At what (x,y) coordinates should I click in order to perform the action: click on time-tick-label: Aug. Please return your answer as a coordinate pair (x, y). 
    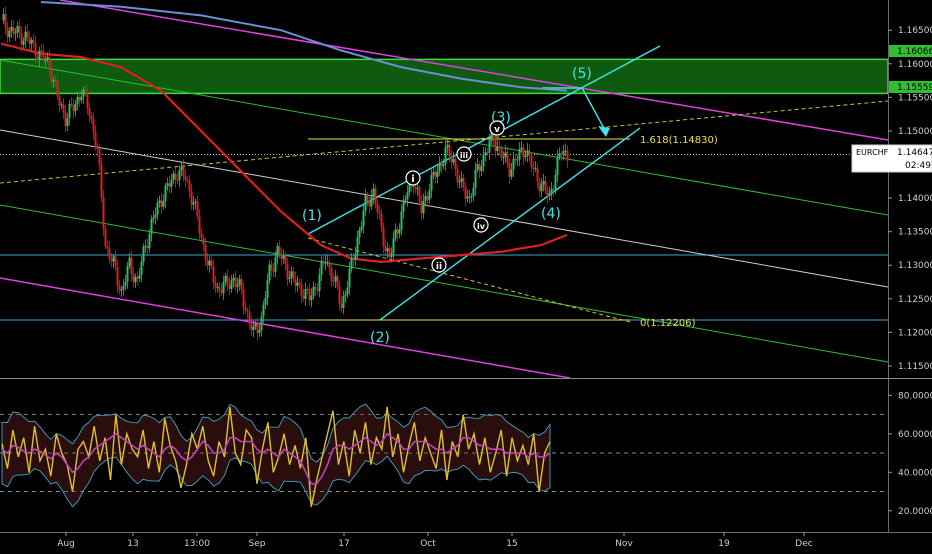
    Looking at the image, I should click on (66, 544).